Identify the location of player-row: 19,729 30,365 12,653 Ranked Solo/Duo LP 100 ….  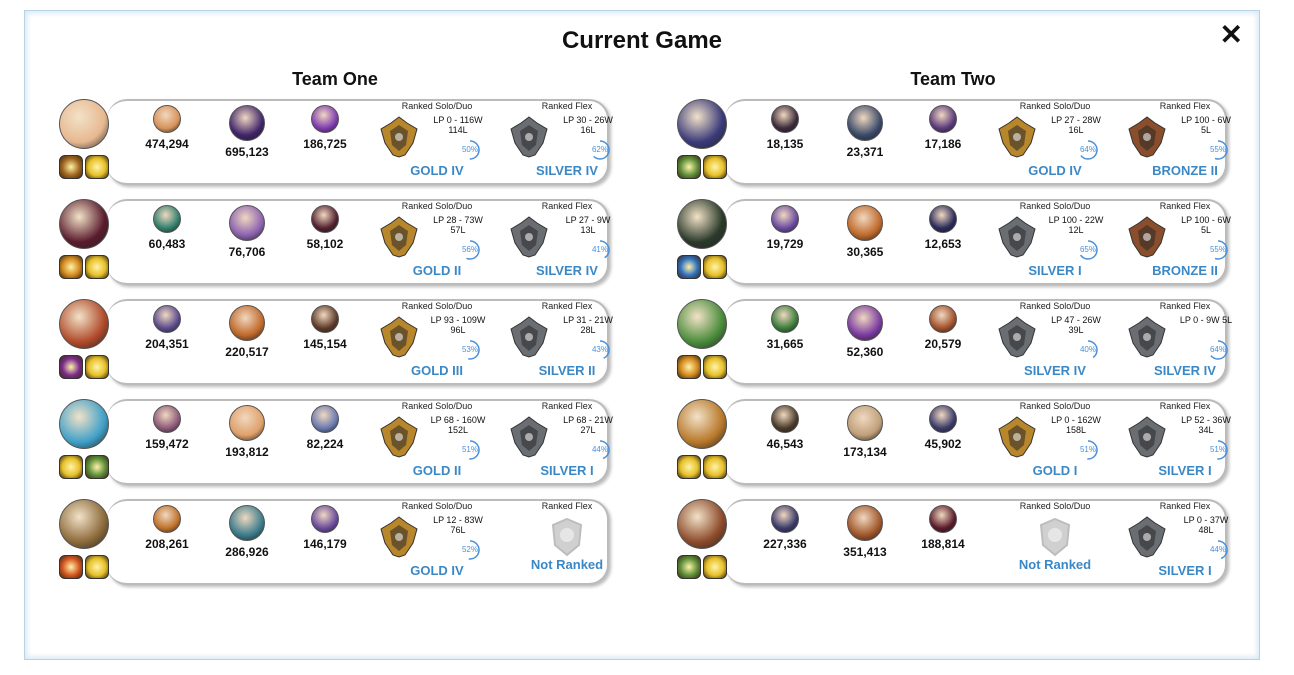
(957, 243).